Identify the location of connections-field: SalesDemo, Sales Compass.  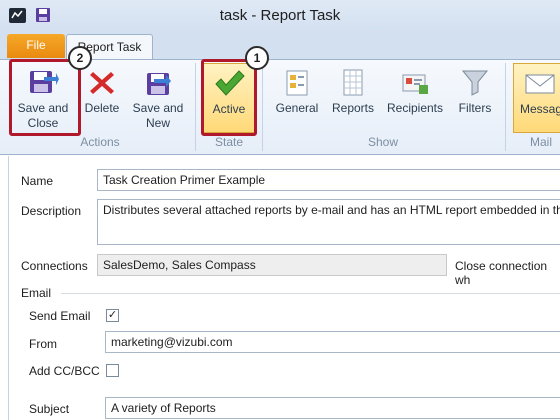
(272, 265).